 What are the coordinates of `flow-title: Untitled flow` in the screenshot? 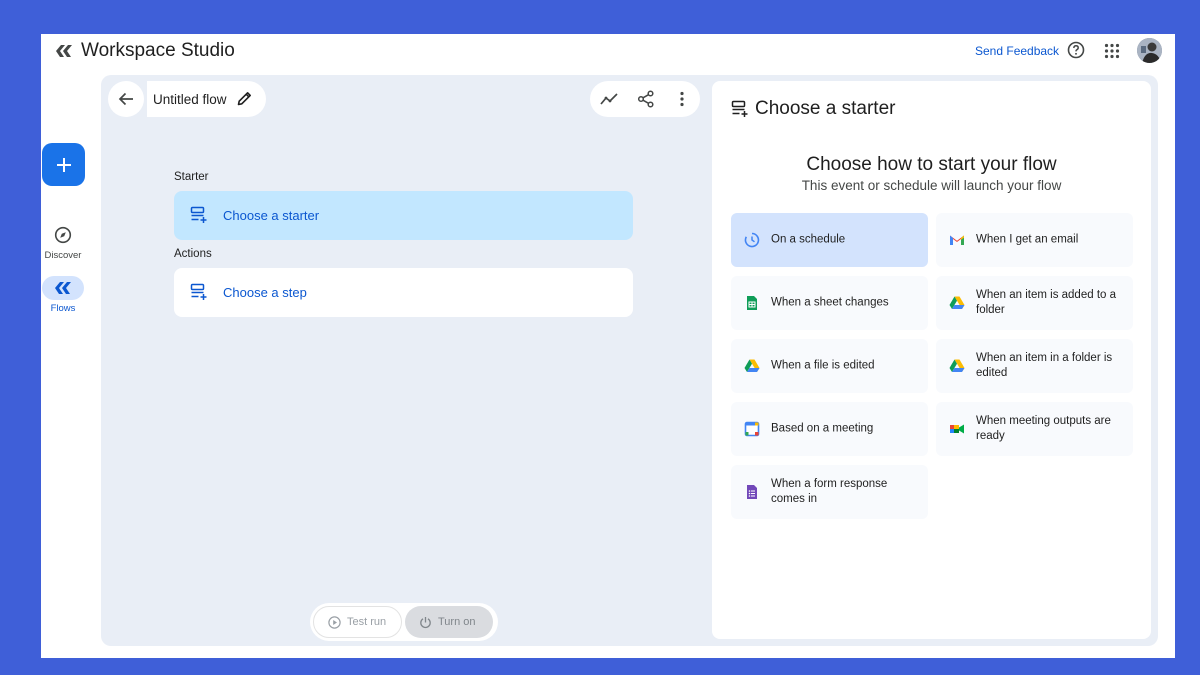 It's located at (190, 99).